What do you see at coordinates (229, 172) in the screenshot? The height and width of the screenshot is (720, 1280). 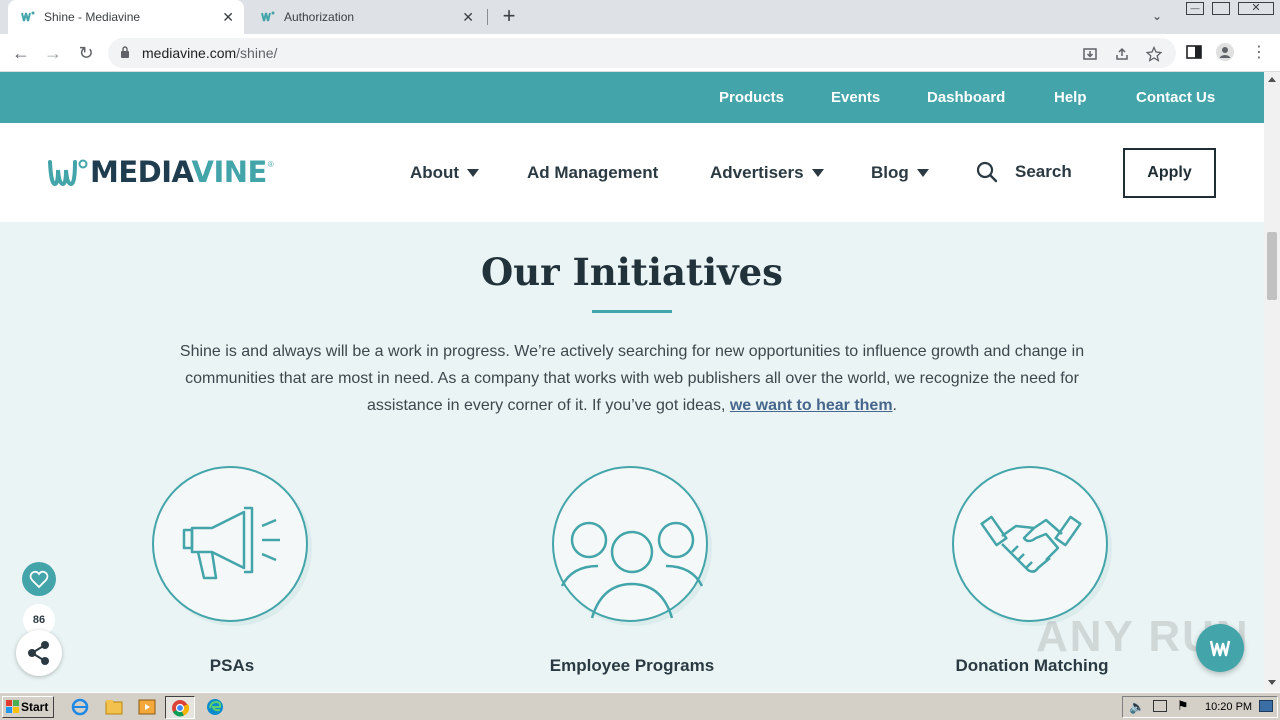 I see `logo-text-vine: VINE` at bounding box center [229, 172].